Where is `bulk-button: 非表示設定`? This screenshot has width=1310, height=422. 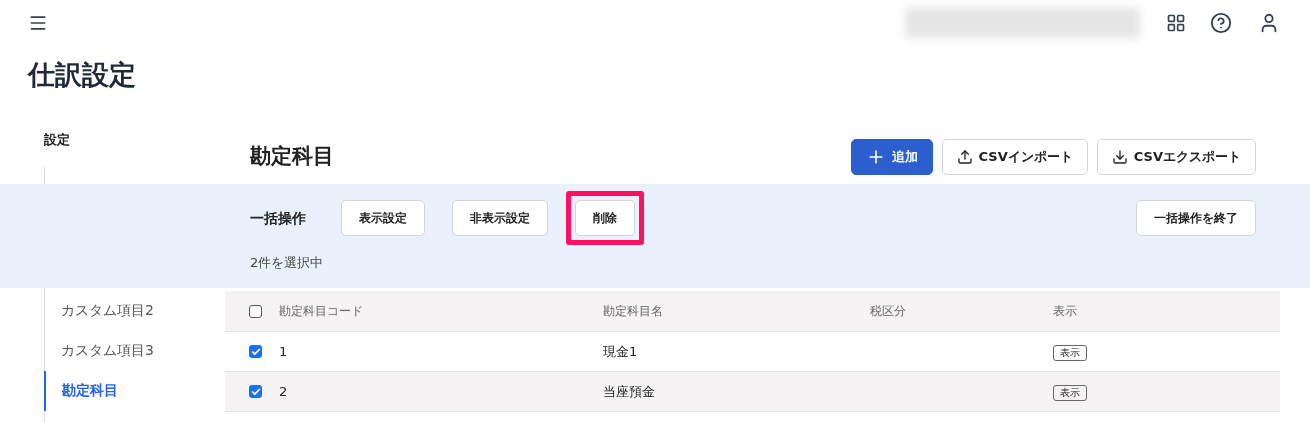
bulk-button: 非表示設定 is located at coordinates (500, 218).